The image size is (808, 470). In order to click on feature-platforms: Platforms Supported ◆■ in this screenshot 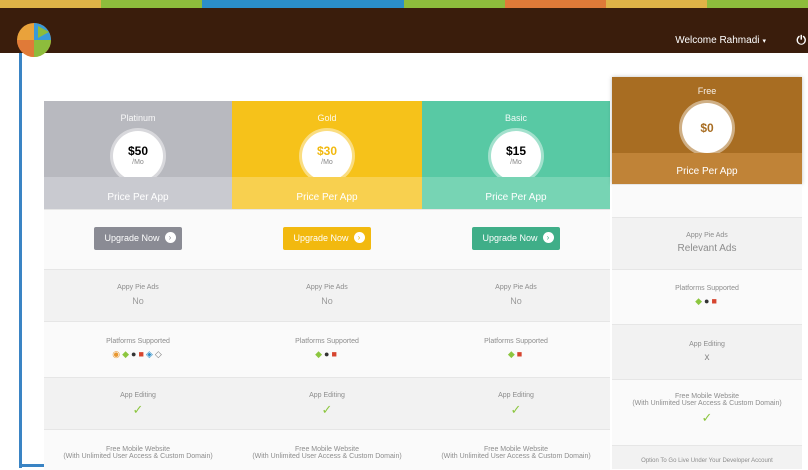, I will do `click(516, 349)`.